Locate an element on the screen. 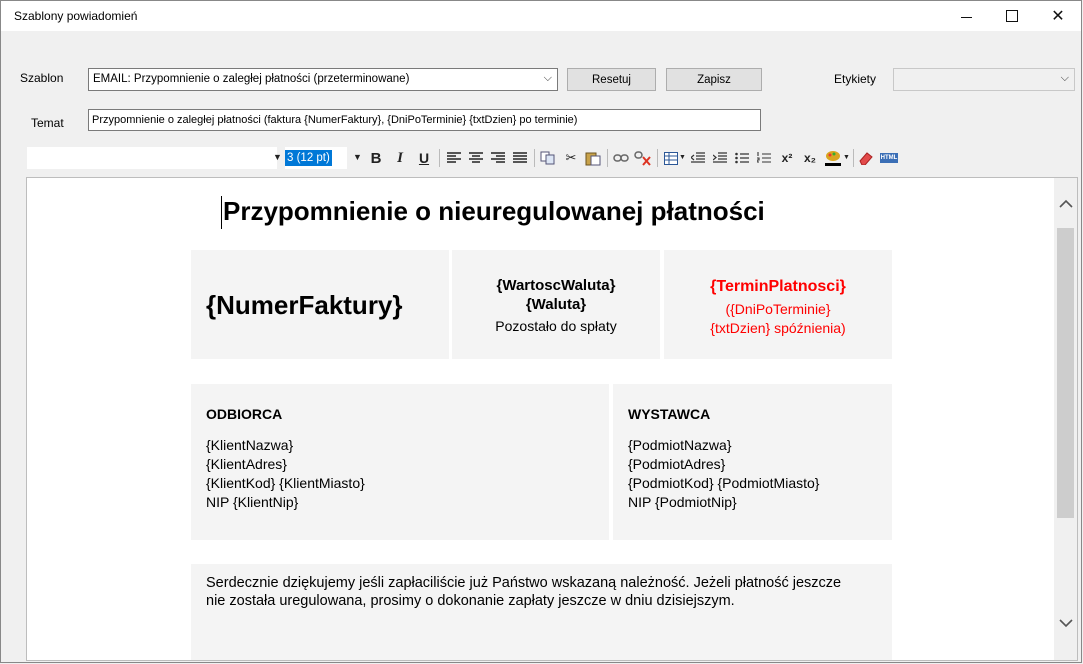 The width and height of the screenshot is (1083, 664). text-color-dropdown-icon: ▼ is located at coordinates (846, 157).